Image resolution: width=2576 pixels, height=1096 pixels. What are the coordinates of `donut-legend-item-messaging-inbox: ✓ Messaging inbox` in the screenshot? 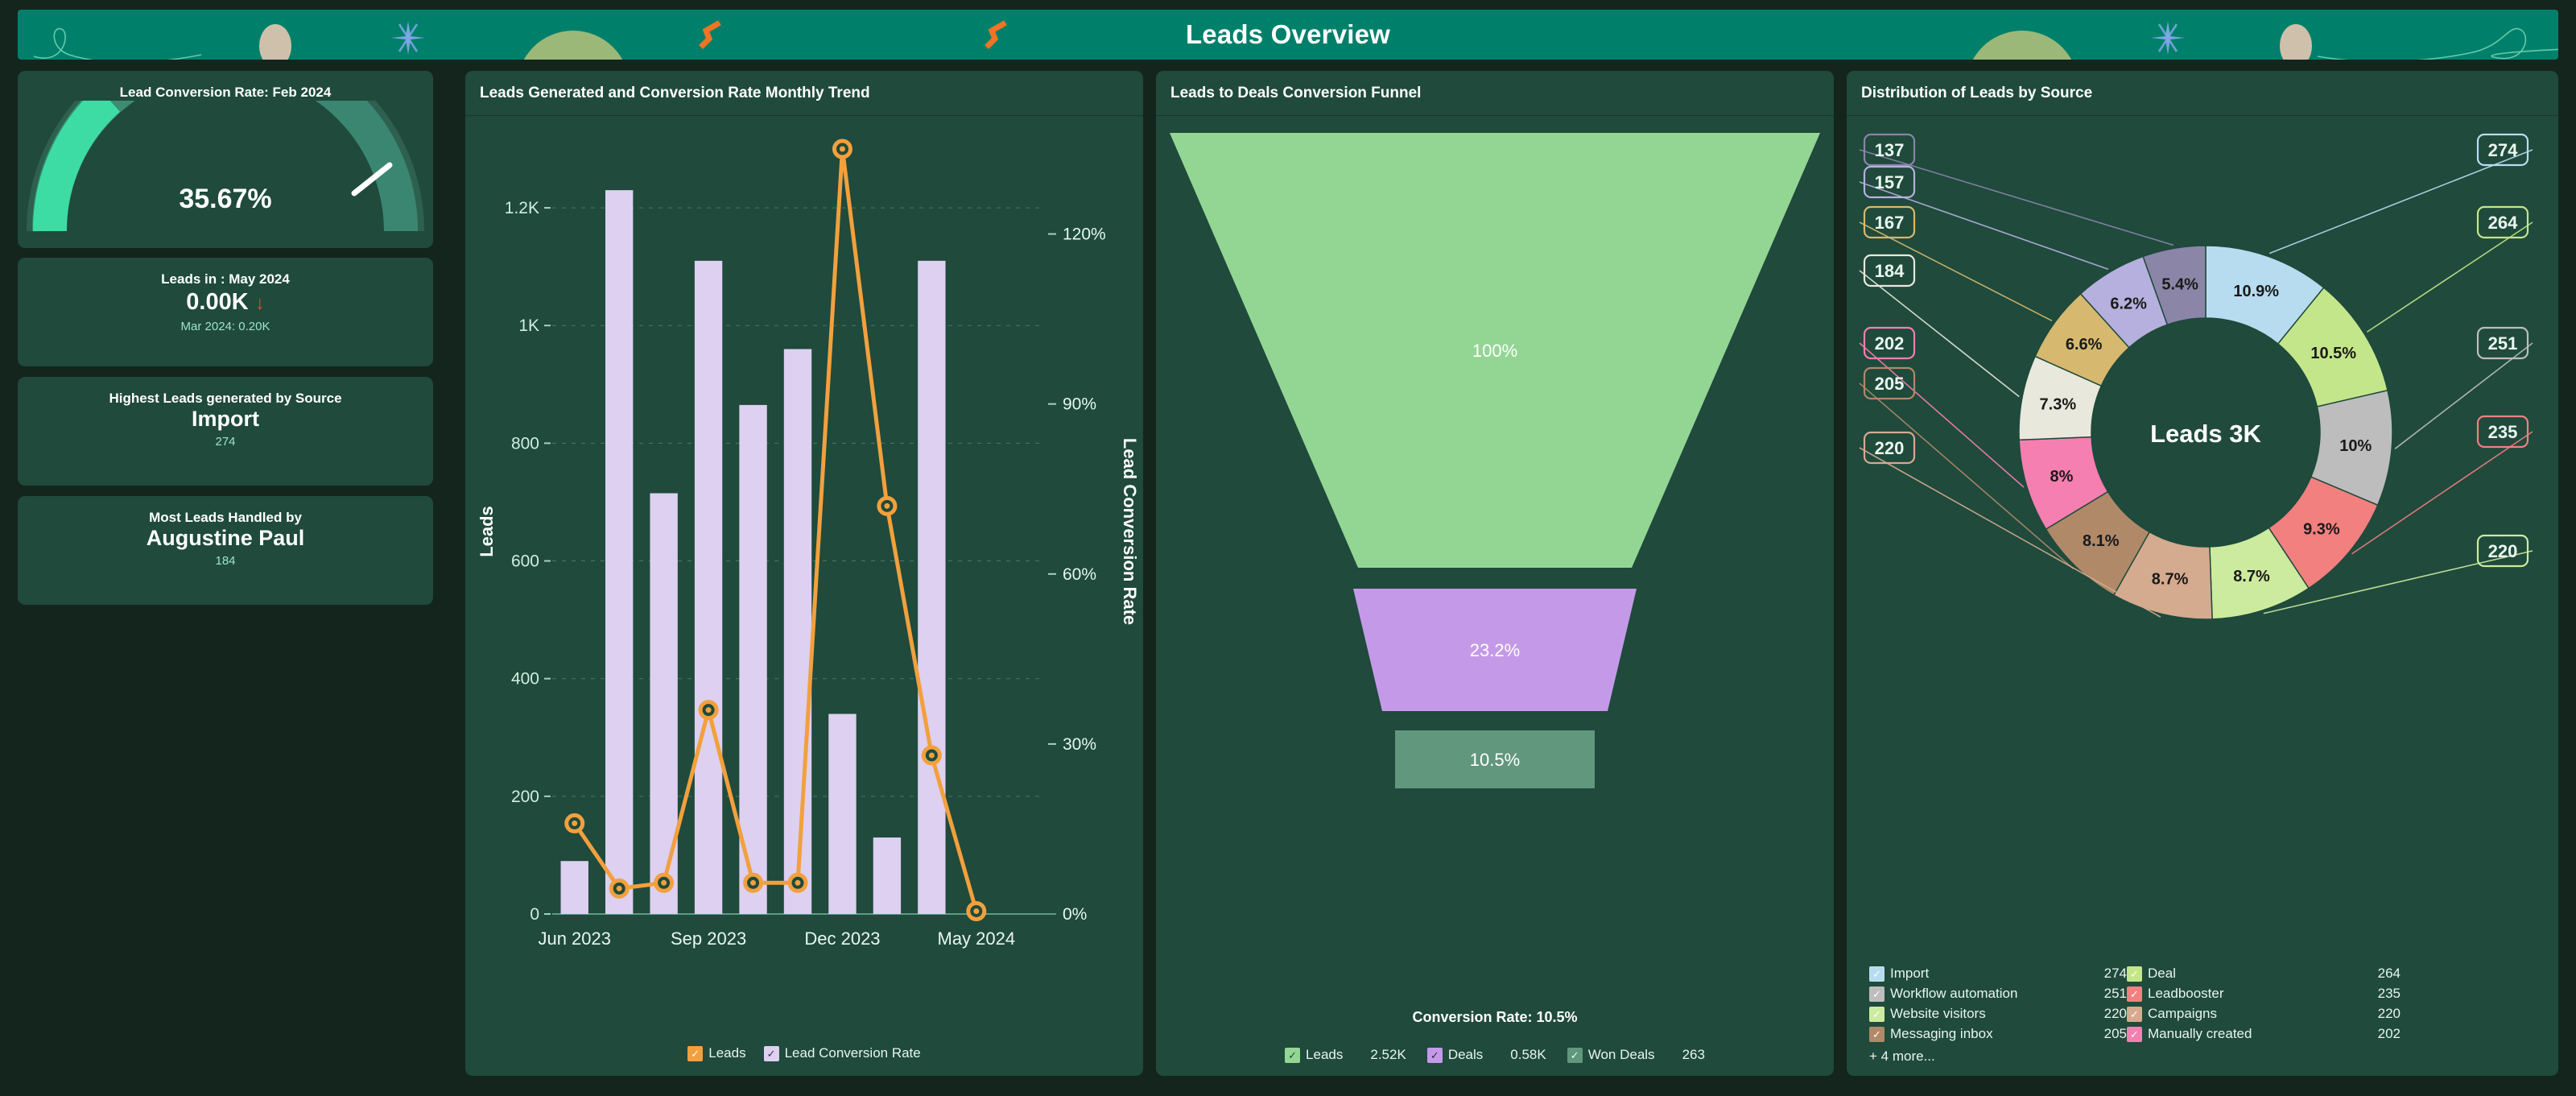 It's located at (1969, 1034).